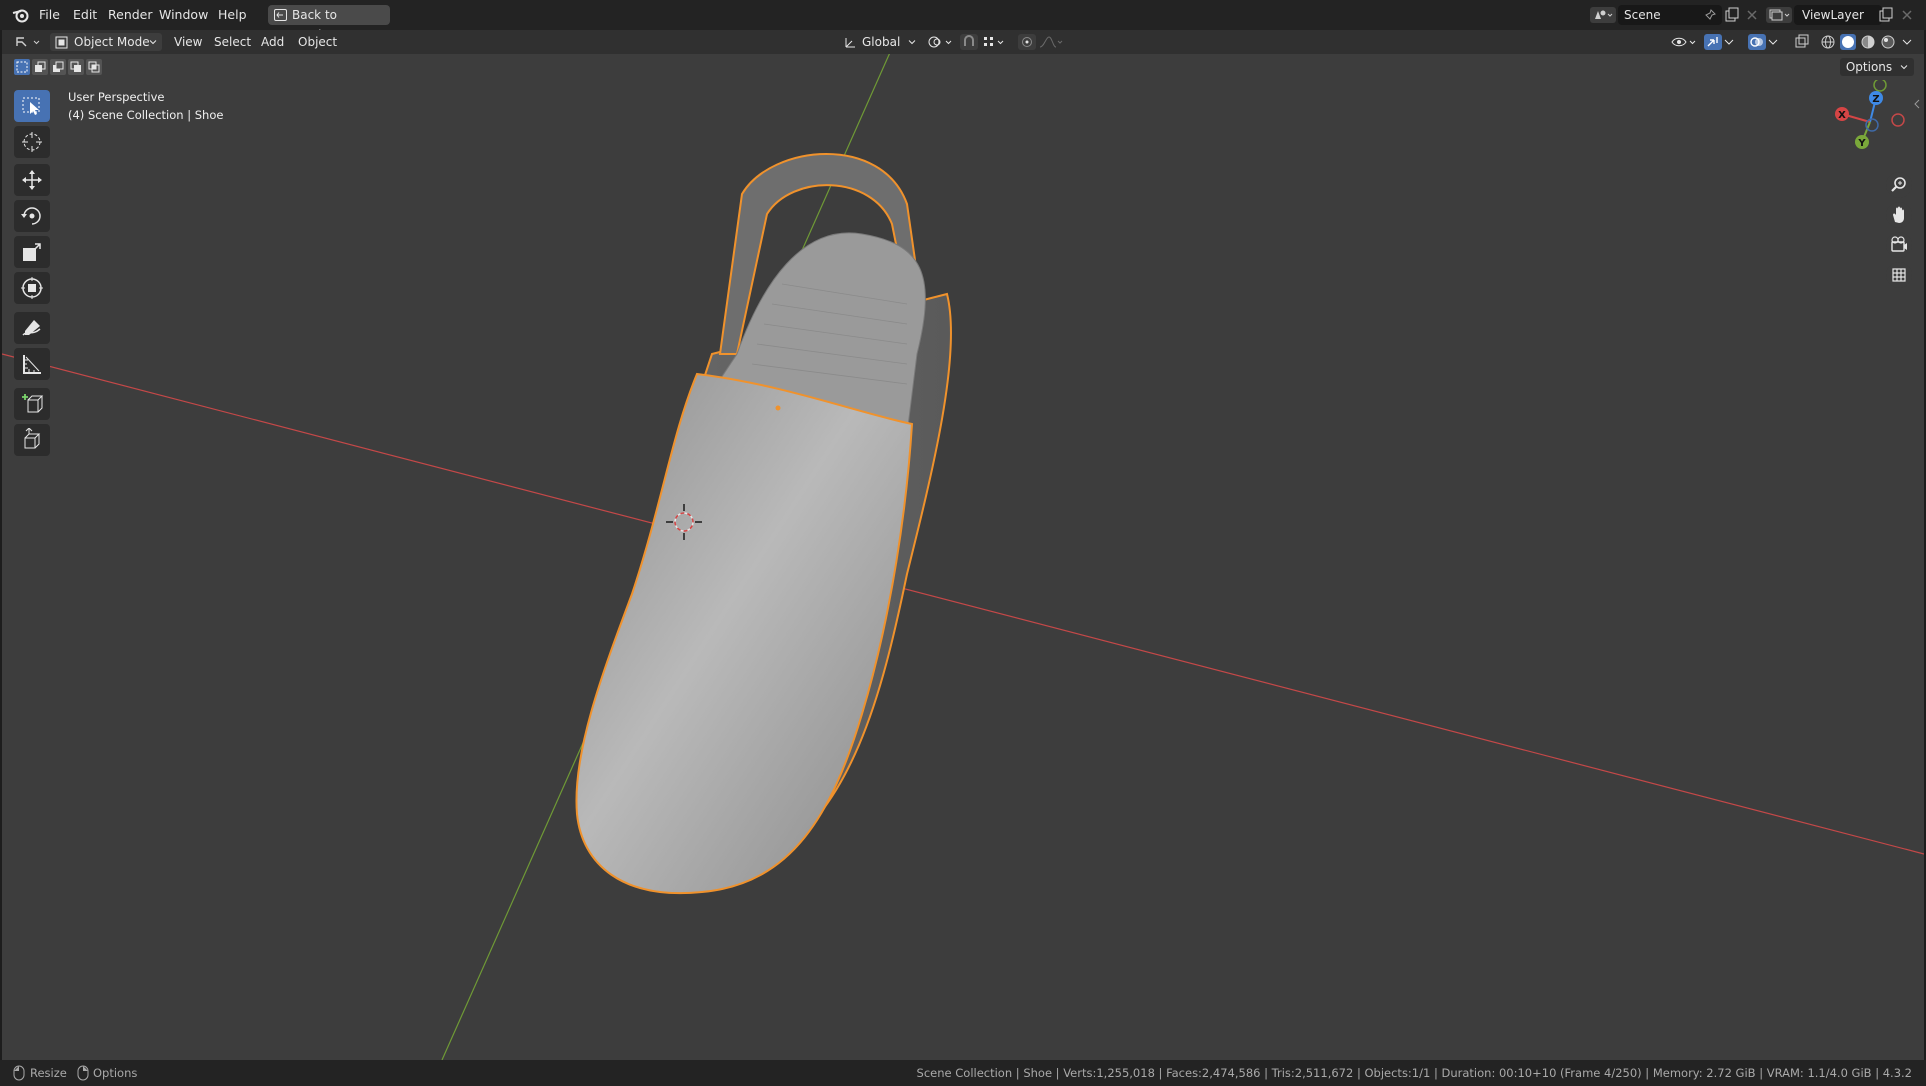  What do you see at coordinates (232, 42) in the screenshot?
I see `menu-select: Select` at bounding box center [232, 42].